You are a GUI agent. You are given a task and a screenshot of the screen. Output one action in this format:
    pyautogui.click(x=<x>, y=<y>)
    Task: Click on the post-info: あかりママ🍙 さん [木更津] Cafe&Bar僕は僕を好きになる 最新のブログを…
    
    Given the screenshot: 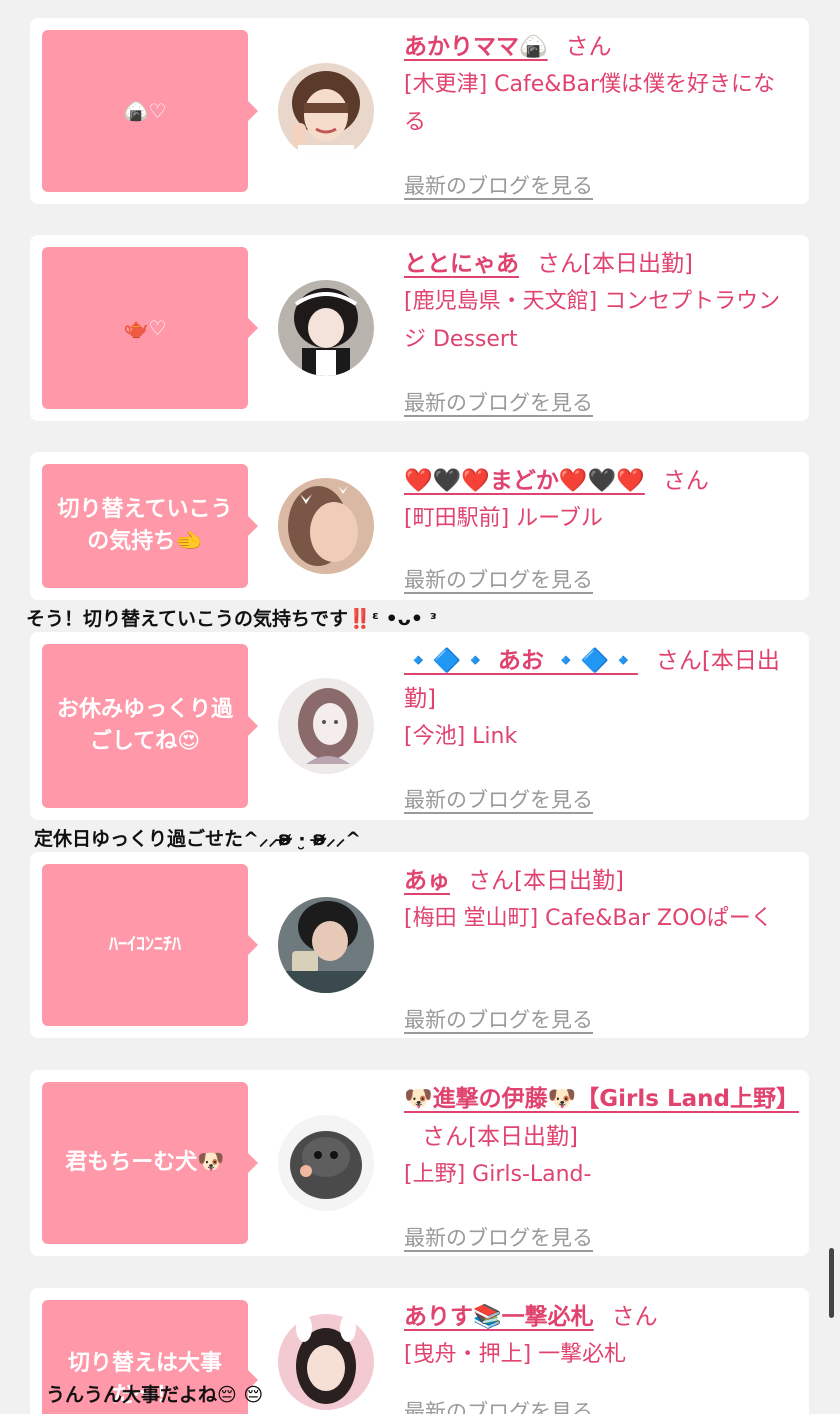 What is the action you would take?
    pyautogui.click(x=600, y=113)
    